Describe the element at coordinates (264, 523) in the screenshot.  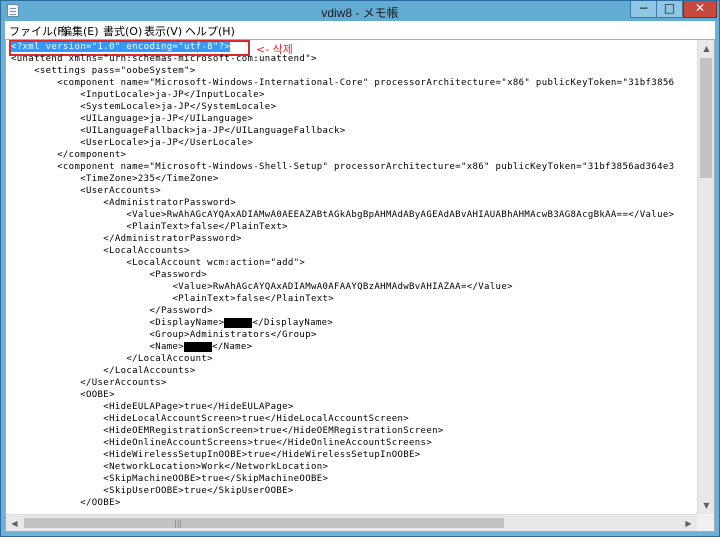
I see `horizontal-scroll-thumb: |||` at that location.